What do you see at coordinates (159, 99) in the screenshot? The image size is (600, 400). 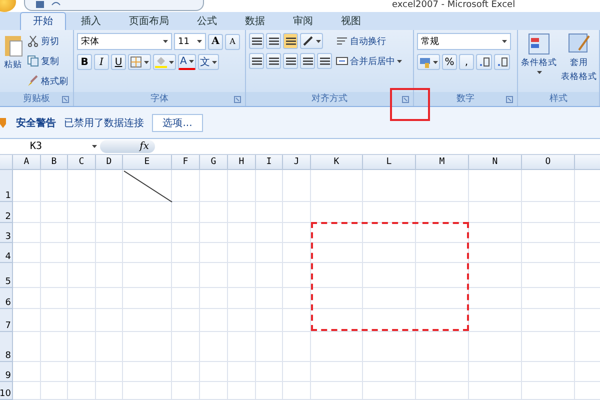 I see `group-label: 字体` at bounding box center [159, 99].